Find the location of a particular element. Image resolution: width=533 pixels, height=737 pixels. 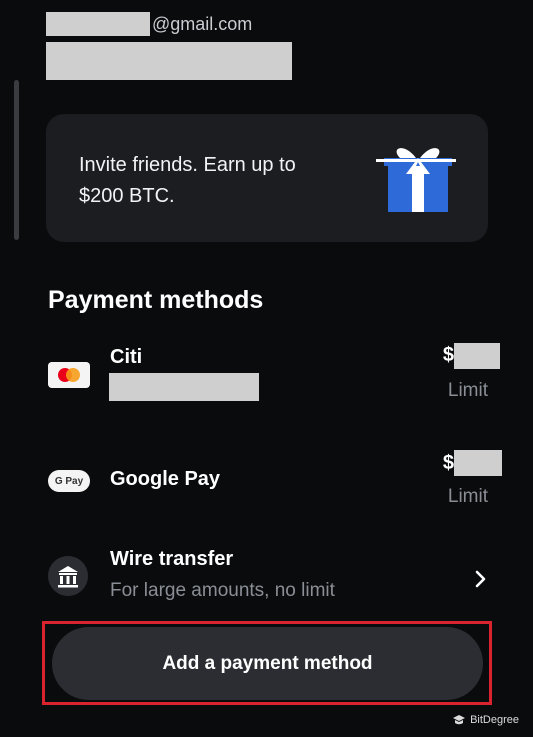

invite-line-2: $200 BTC. is located at coordinates (127, 196).